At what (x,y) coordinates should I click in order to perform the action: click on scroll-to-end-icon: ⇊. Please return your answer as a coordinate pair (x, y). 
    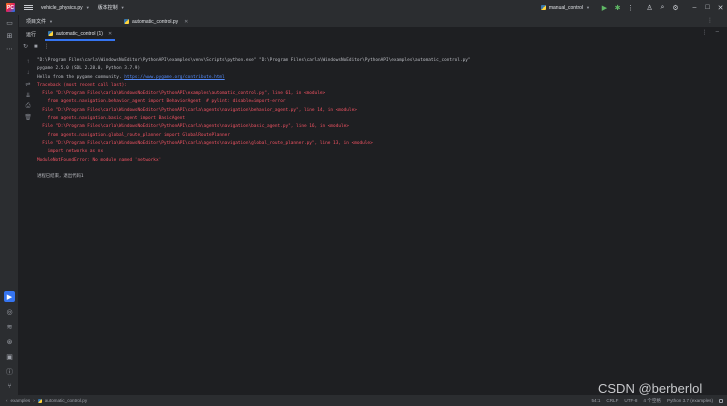
    Looking at the image, I should click on (28, 95).